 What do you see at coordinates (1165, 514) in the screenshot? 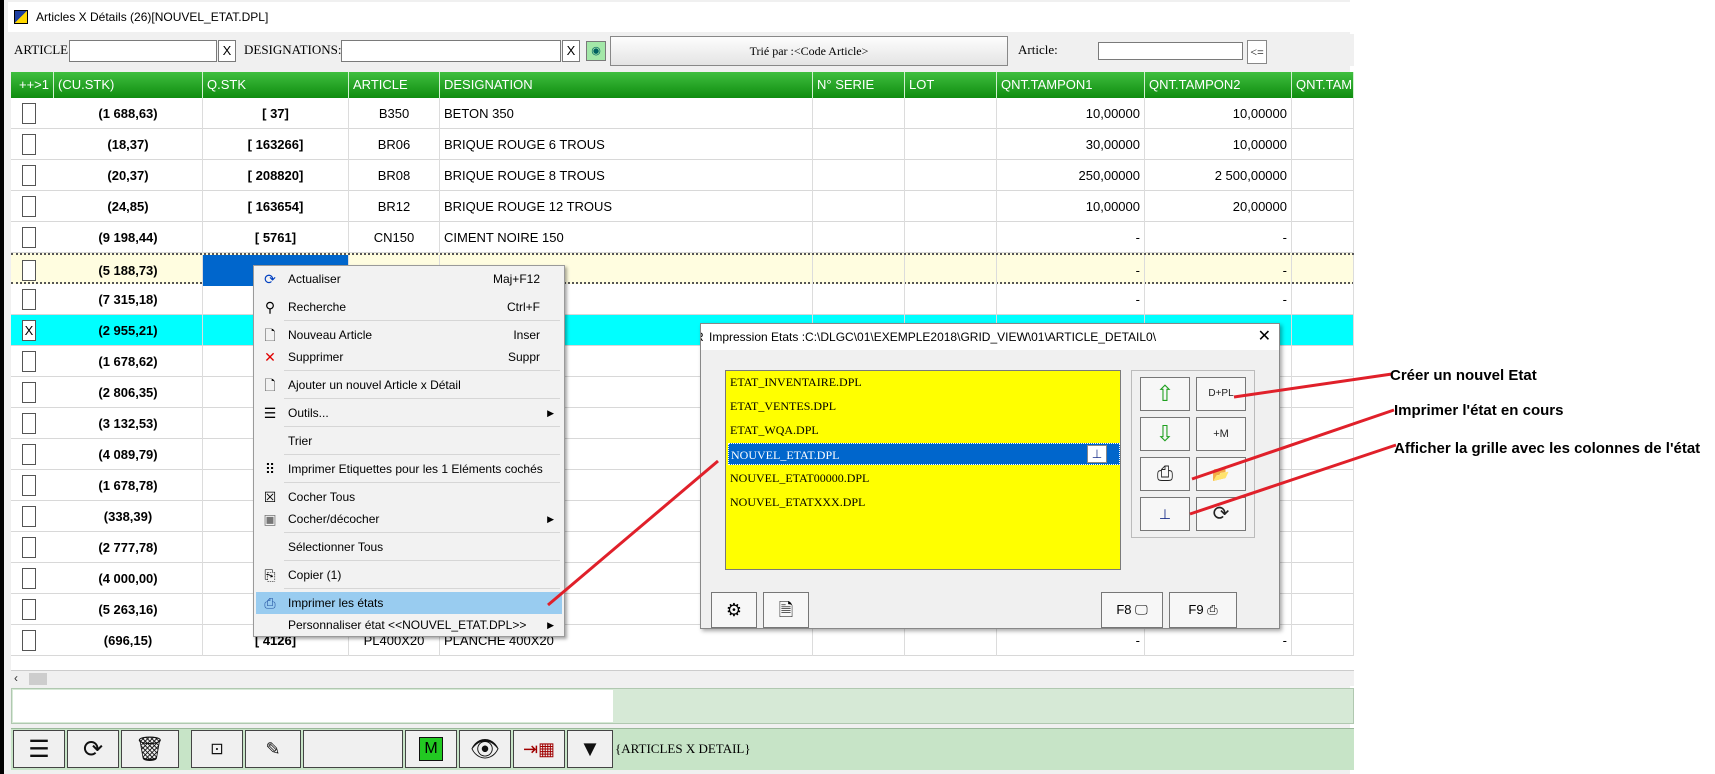
I see `show-grid-icon: ⊥` at bounding box center [1165, 514].